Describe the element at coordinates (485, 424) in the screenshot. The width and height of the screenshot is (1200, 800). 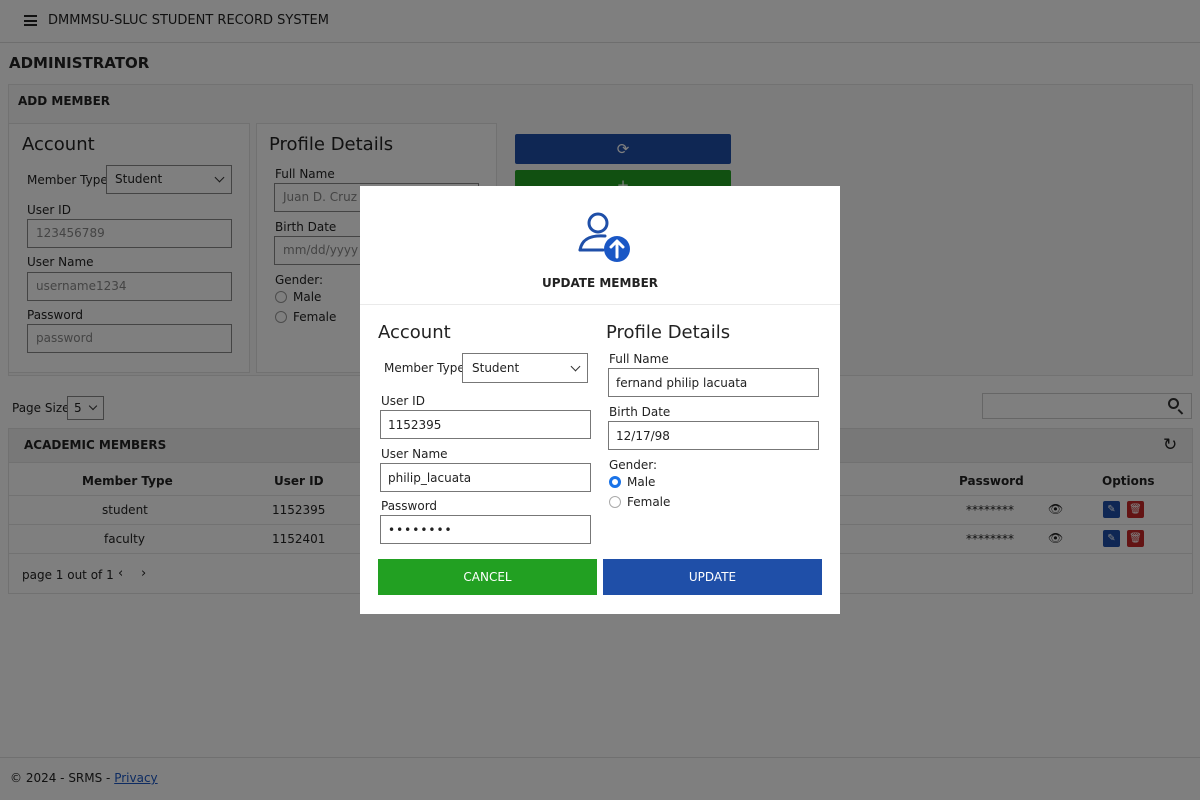
I see `modal-user-id-input: 1152395` at that location.